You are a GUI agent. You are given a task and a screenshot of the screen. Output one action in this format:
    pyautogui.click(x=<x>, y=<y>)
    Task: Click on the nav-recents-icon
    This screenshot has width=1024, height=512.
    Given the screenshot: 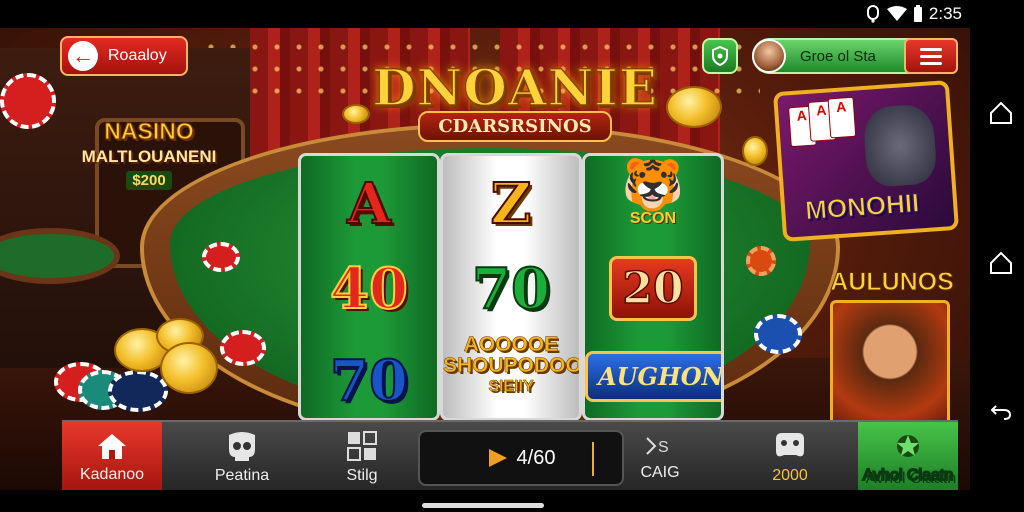 What is the action you would take?
    pyautogui.click(x=1001, y=263)
    